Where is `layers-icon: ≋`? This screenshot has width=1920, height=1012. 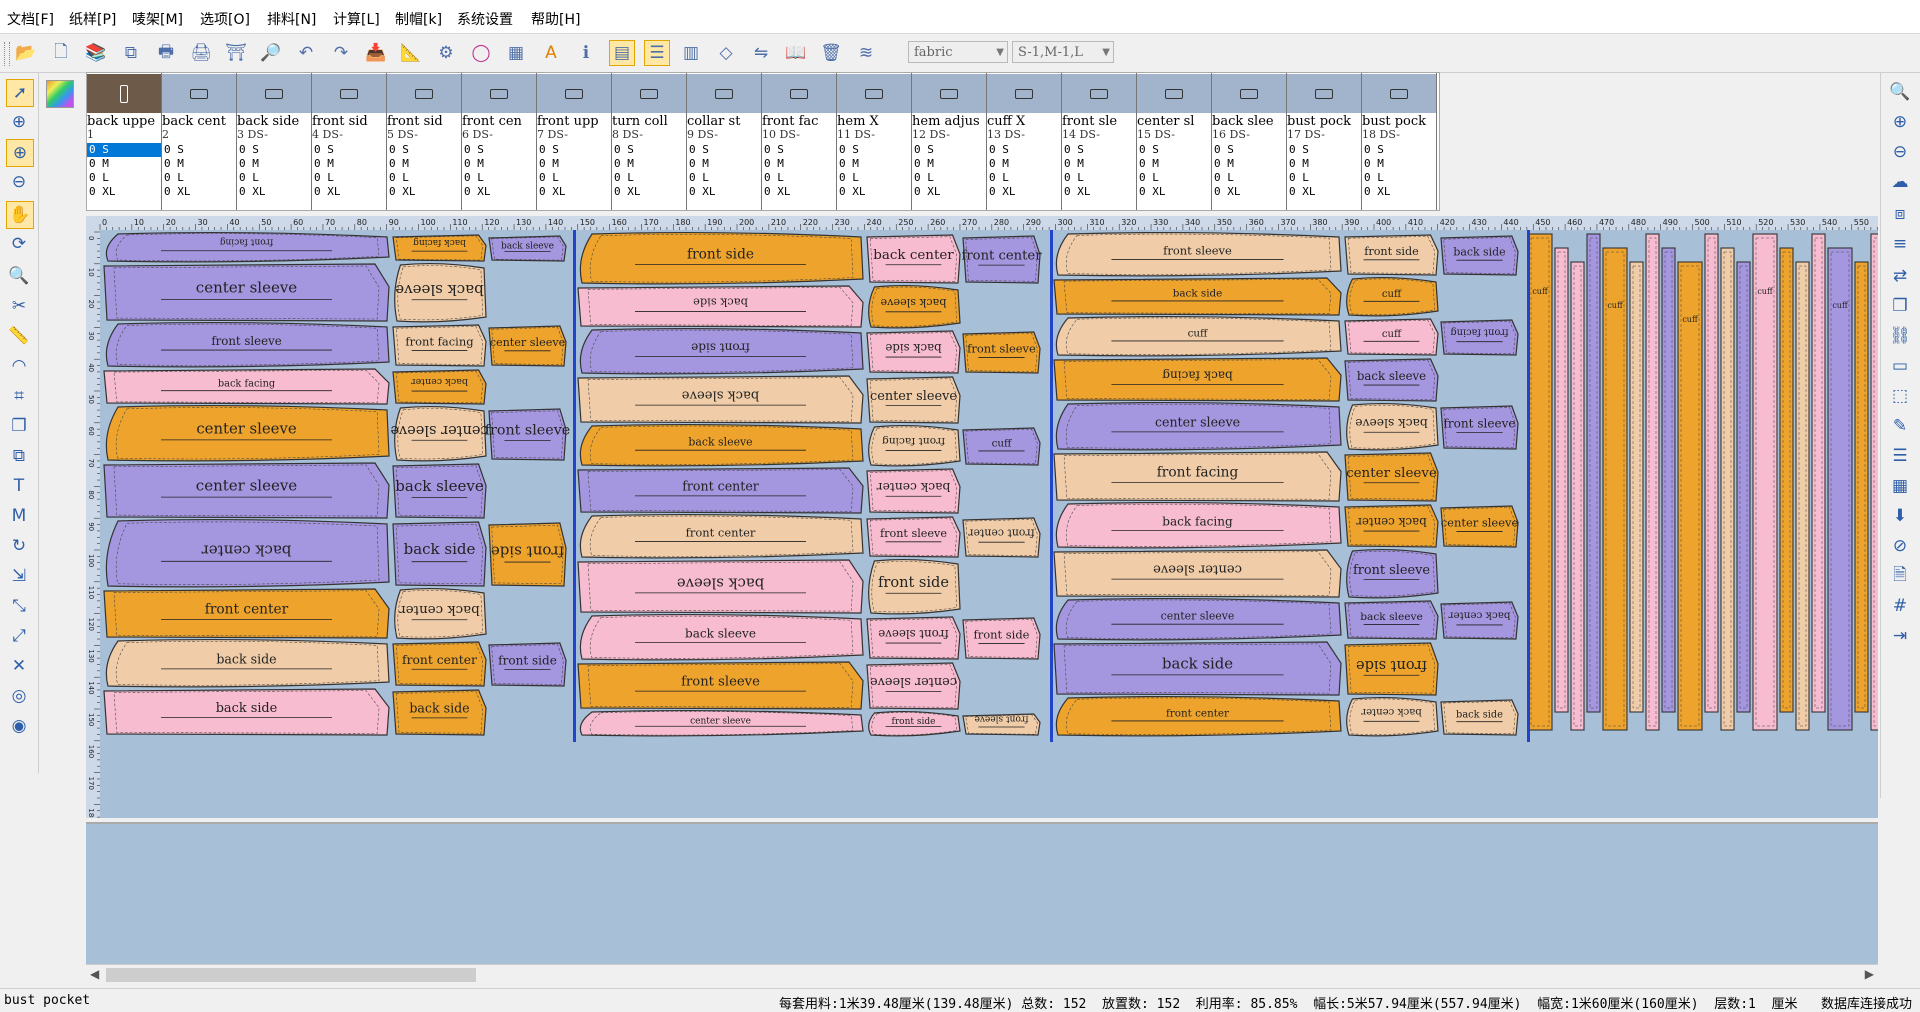
layers-icon: ≋ is located at coordinates (866, 53).